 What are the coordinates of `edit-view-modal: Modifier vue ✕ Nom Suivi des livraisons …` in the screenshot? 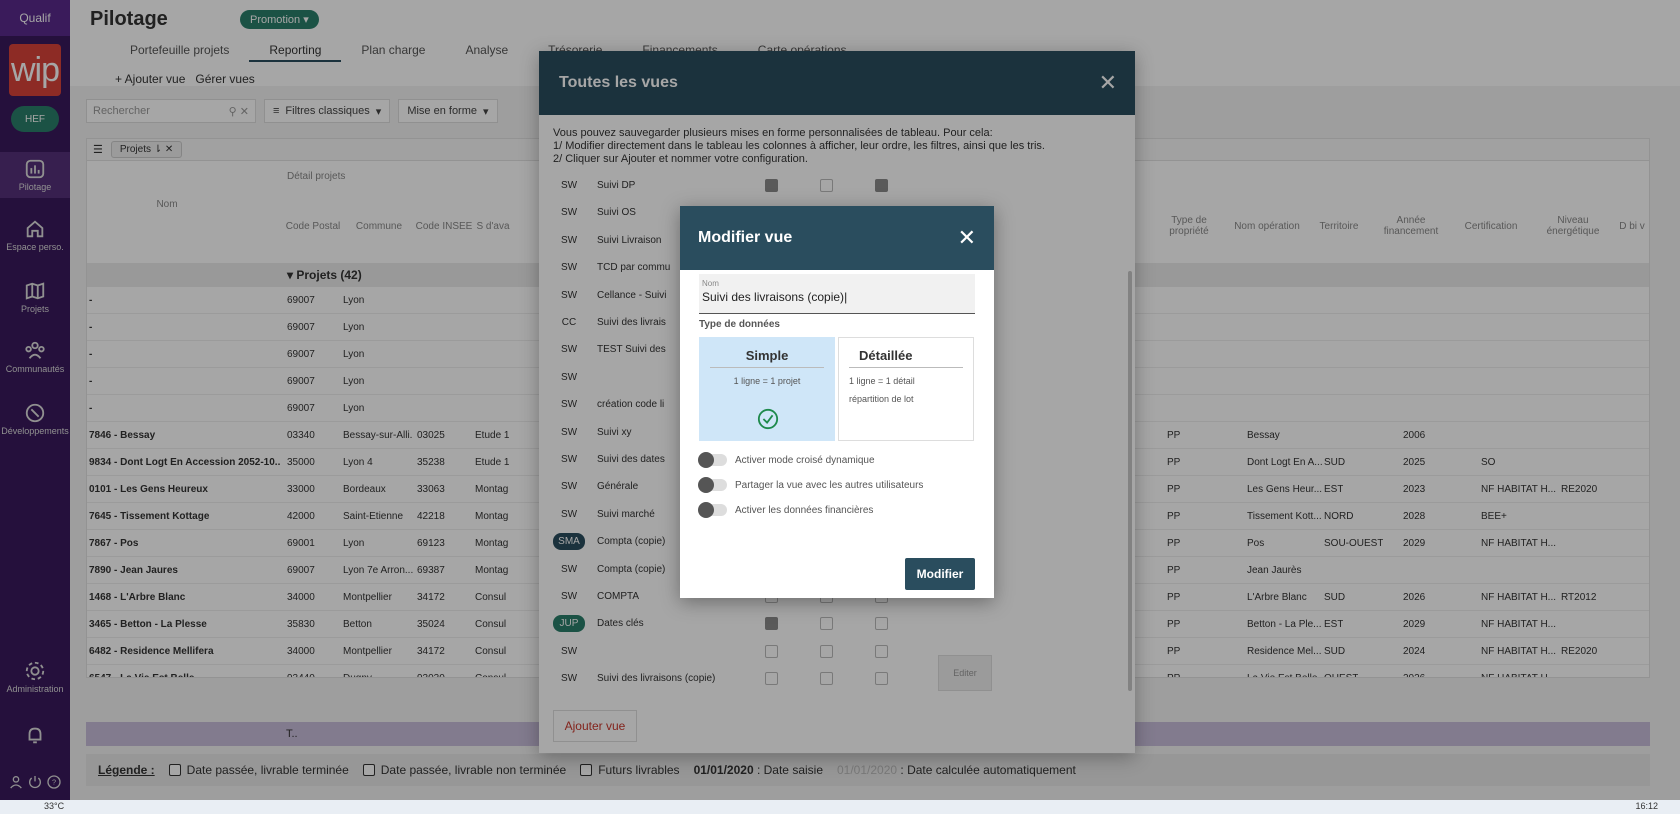 It's located at (837, 402).